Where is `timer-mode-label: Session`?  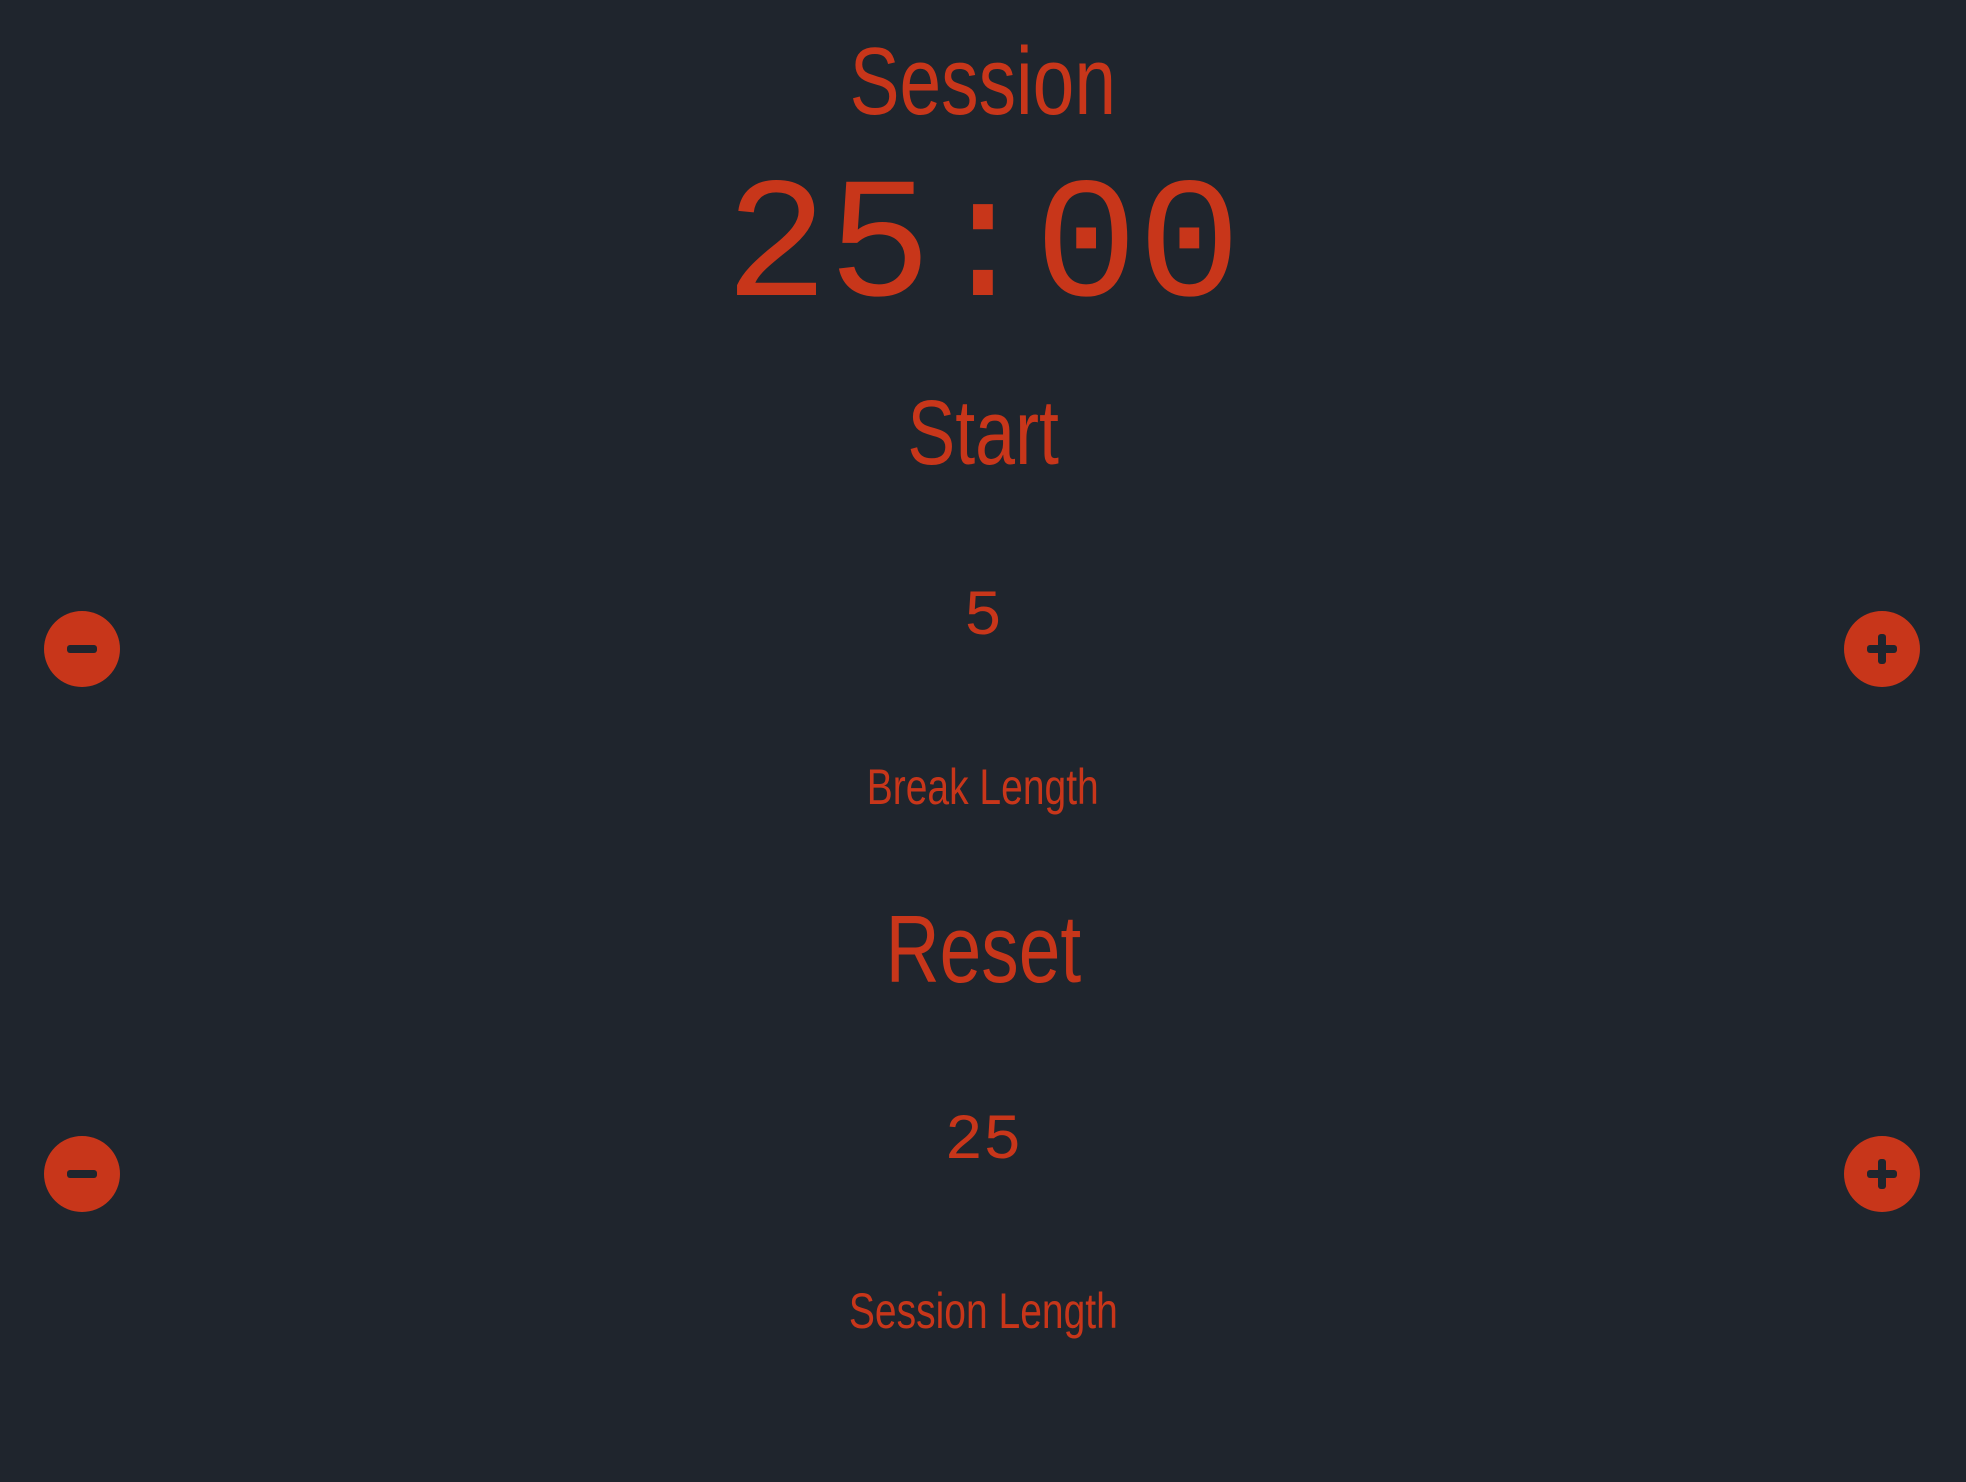 timer-mode-label: Session is located at coordinates (983, 82).